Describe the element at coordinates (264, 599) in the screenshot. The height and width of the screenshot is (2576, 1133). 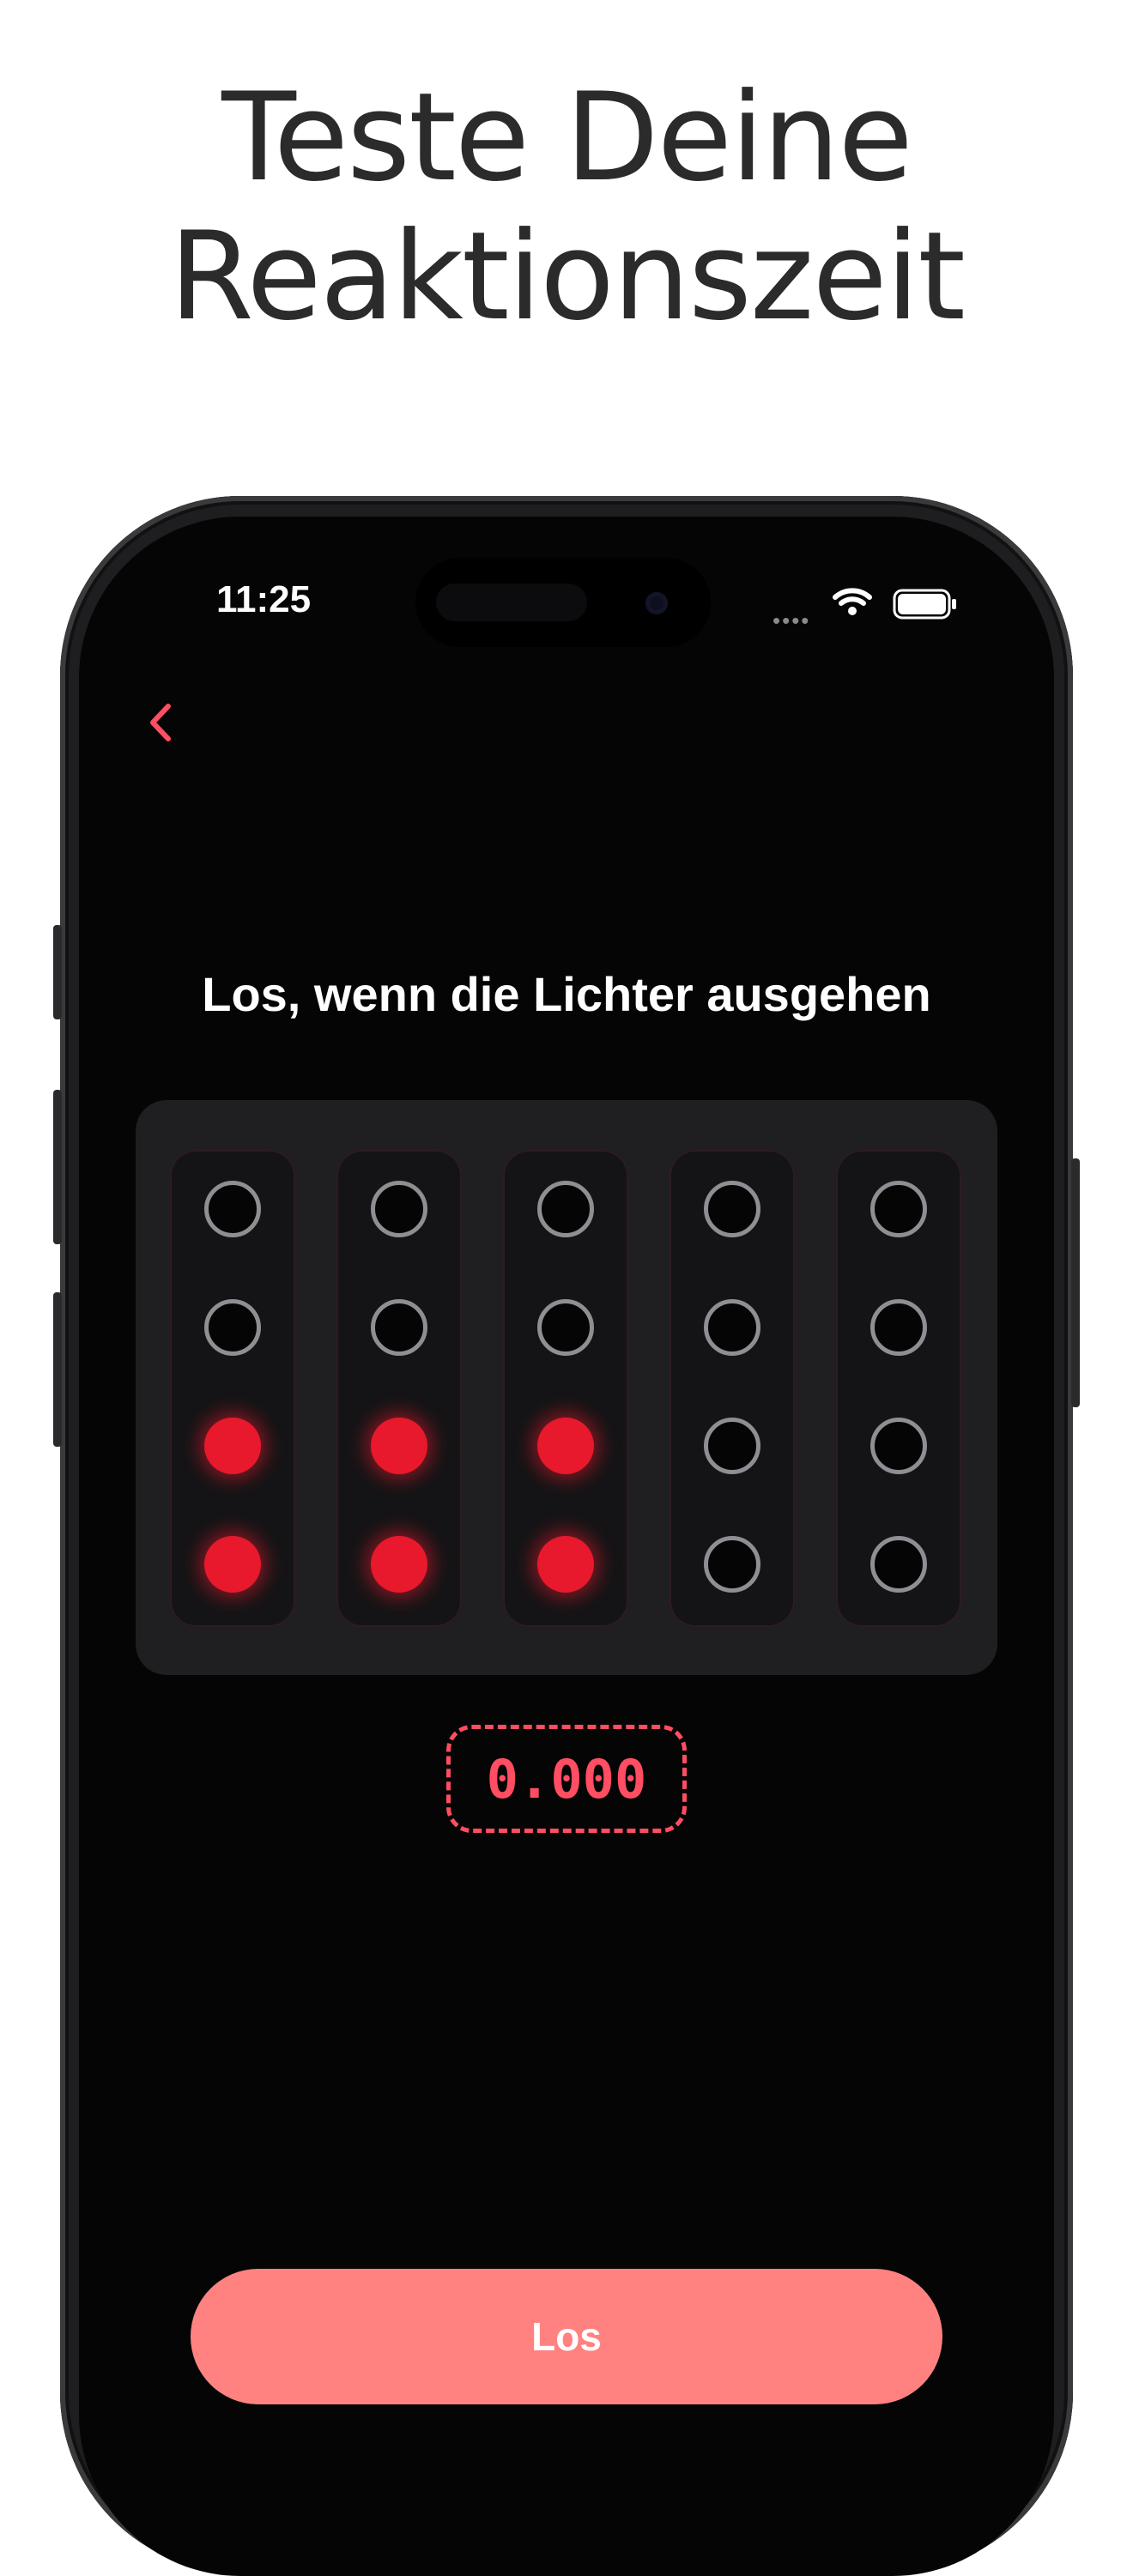
I see `status-time: 11:25` at that location.